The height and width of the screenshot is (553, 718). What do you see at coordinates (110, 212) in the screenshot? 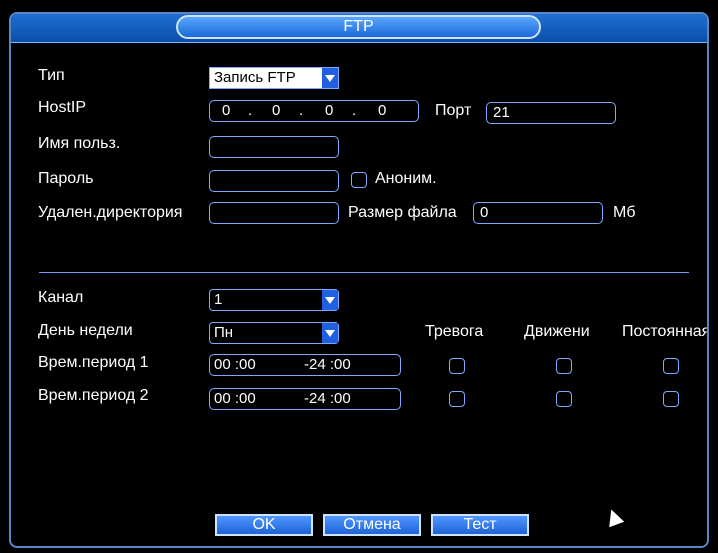
I see `remote-dir-label: Удален.директория` at bounding box center [110, 212].